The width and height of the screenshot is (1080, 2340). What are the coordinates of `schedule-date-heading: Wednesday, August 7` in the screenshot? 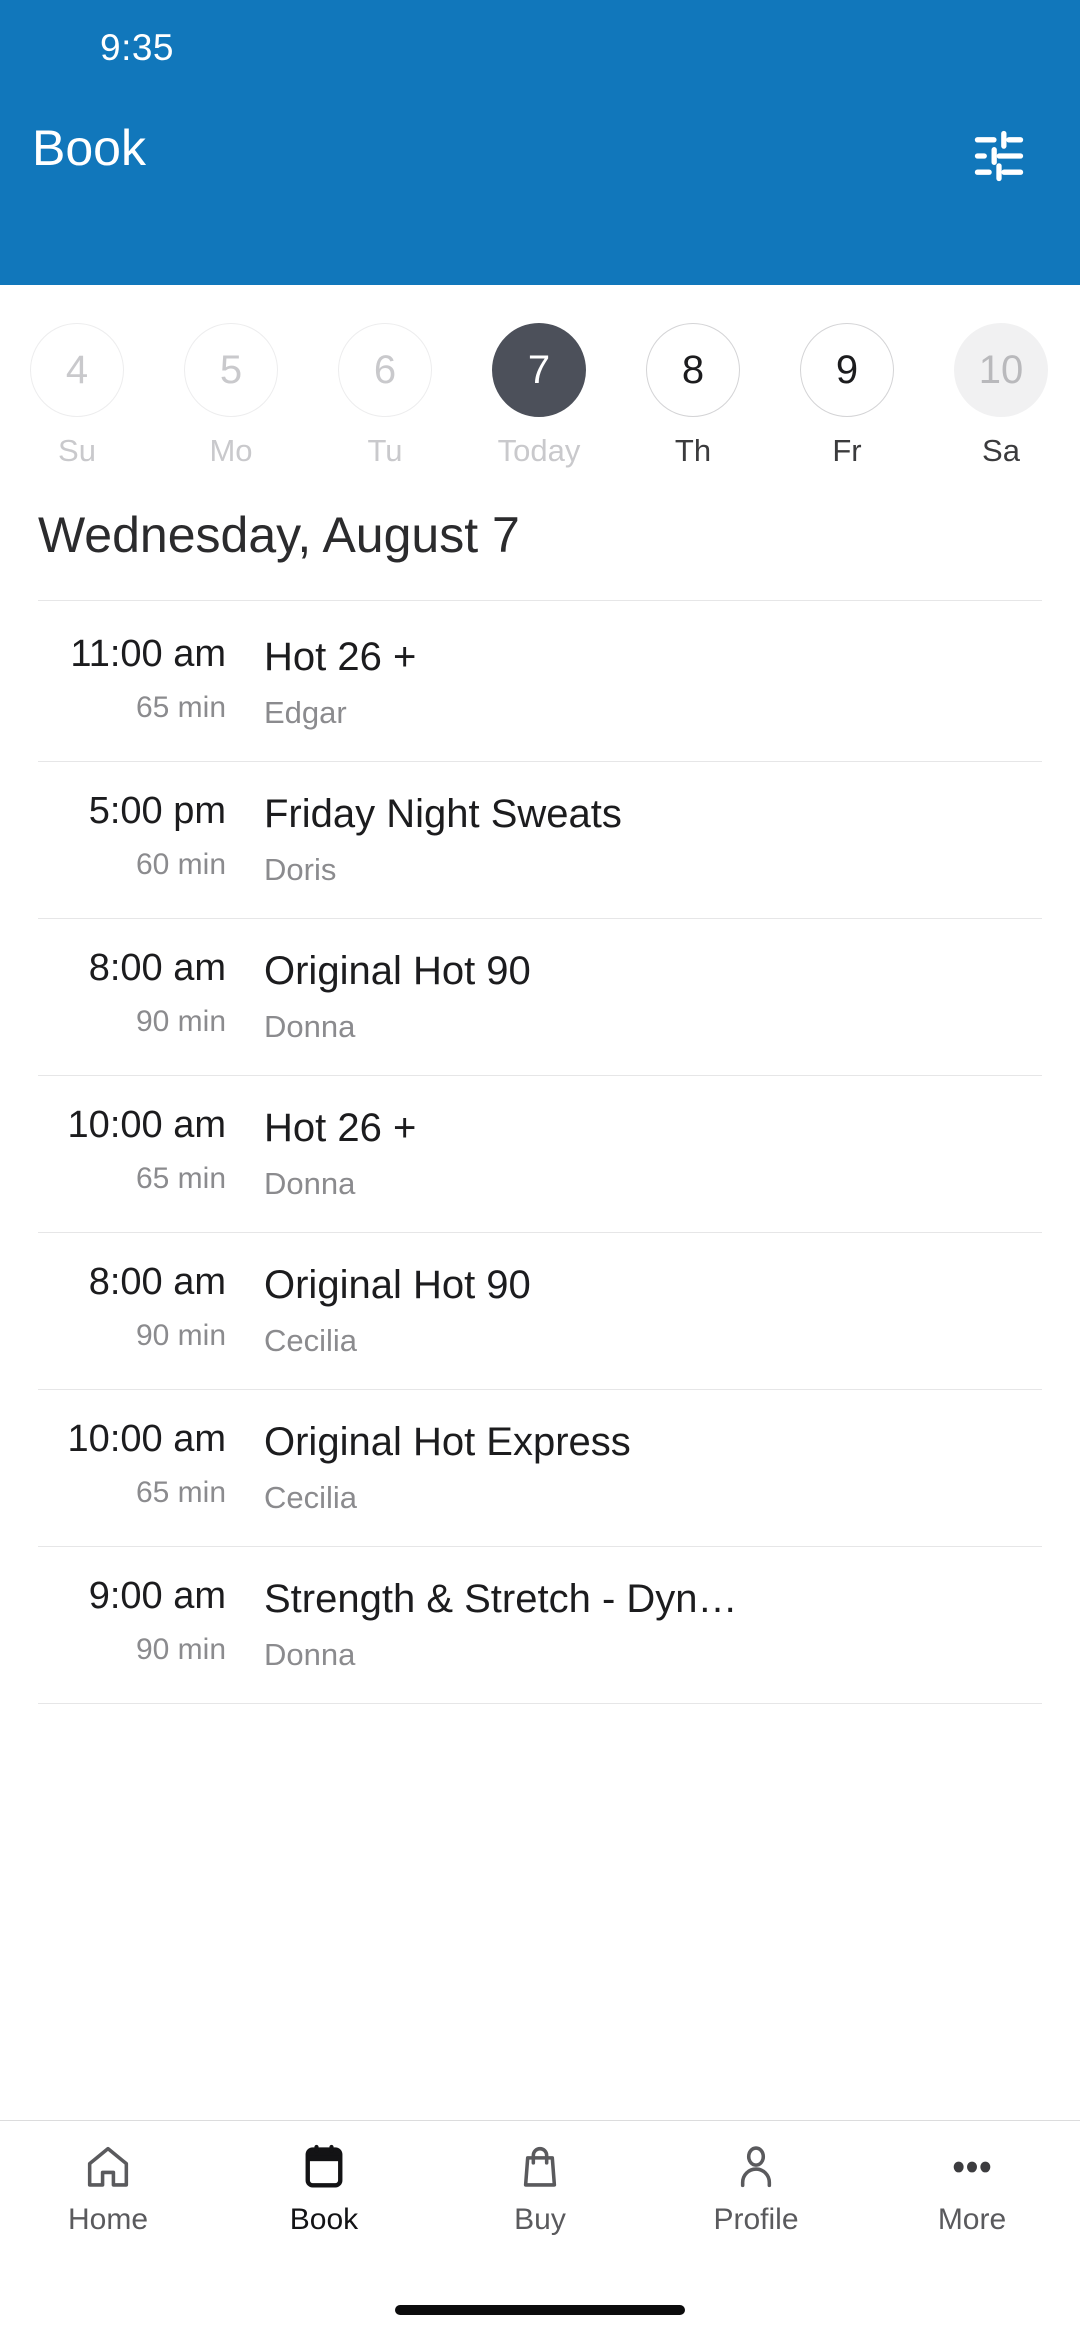 It's located at (279, 535).